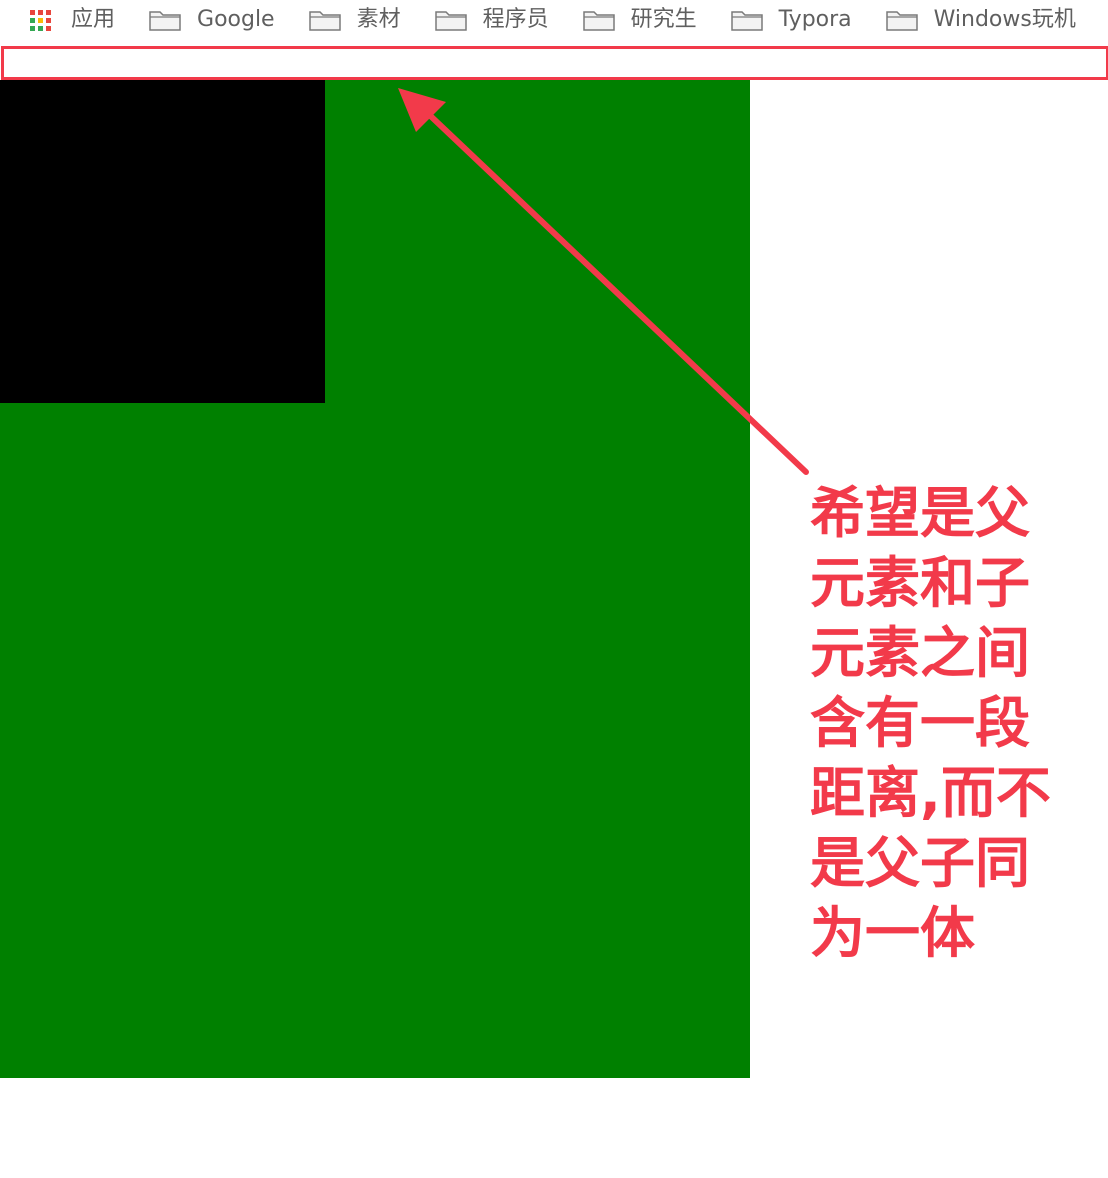  I want to click on bookmark-folder-typora: Typora, so click(791, 20).